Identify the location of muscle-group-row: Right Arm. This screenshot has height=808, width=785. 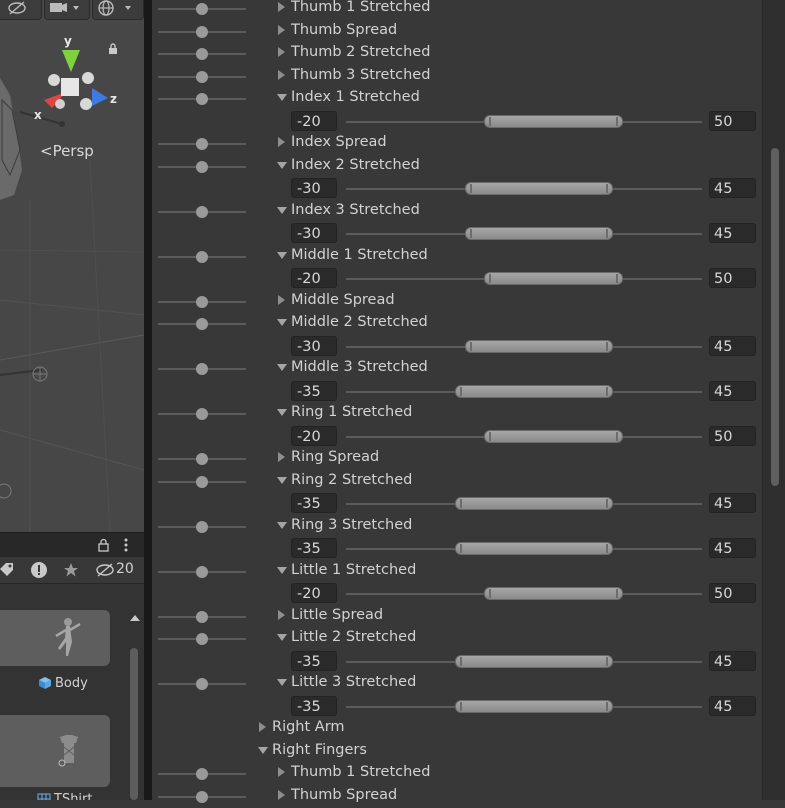
(305, 729).